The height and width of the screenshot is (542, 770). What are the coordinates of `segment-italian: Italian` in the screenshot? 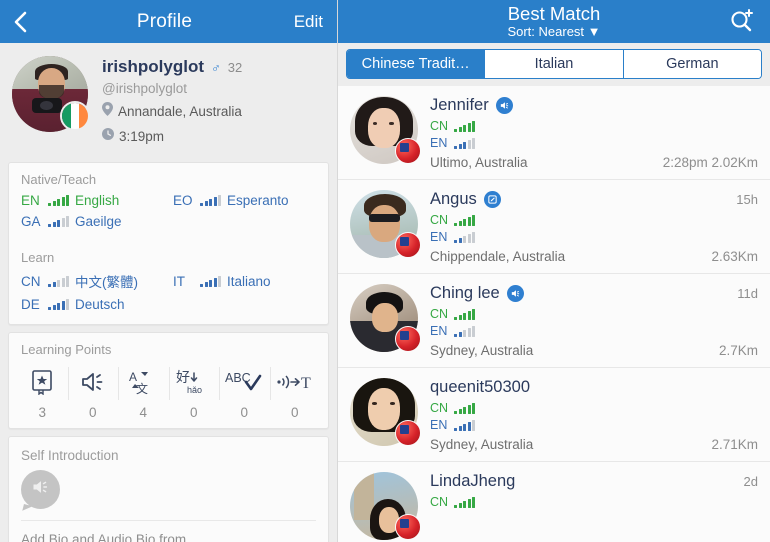 It's located at (553, 64).